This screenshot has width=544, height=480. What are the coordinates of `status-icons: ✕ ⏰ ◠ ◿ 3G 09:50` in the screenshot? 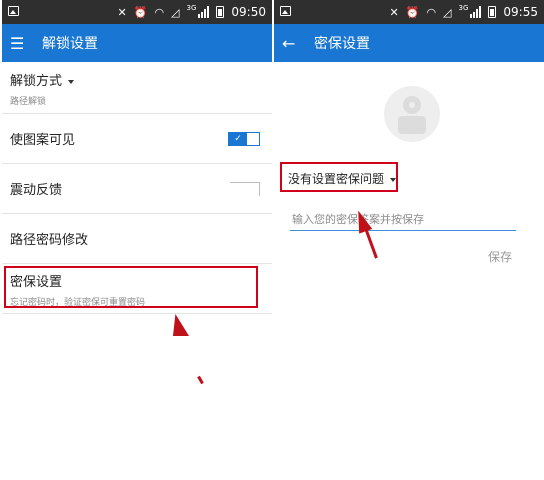 It's located at (192, 12).